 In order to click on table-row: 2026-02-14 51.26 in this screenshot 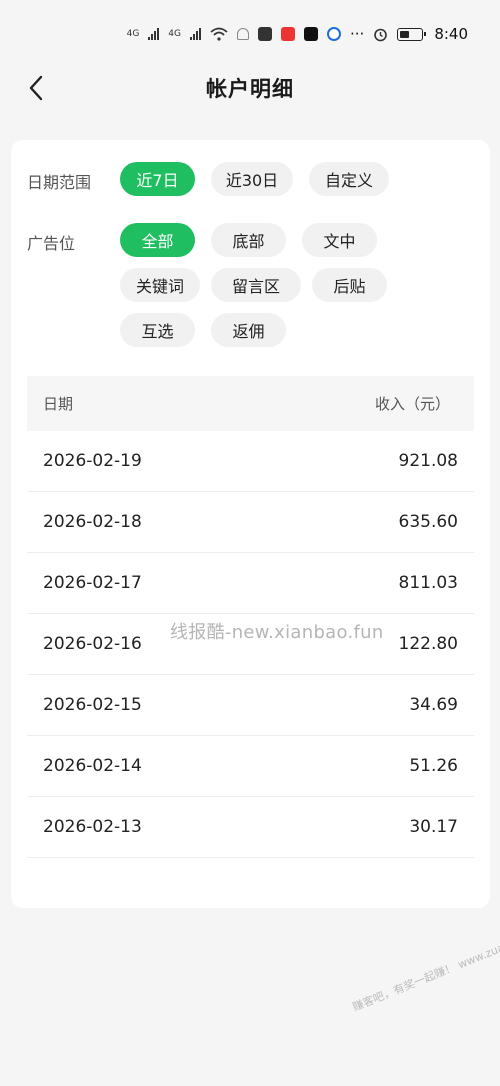, I will do `click(250, 766)`.